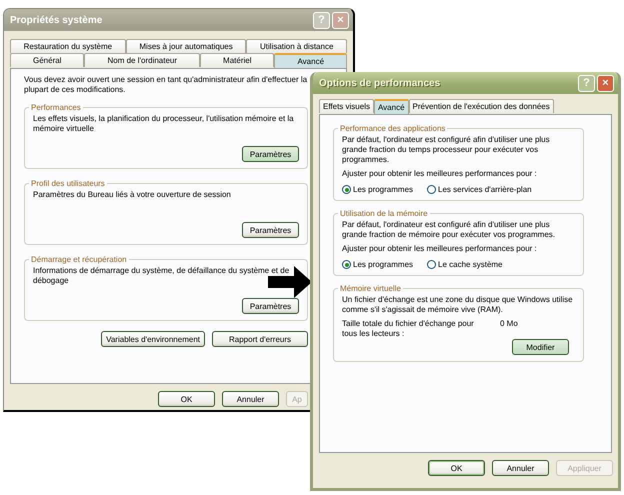 This screenshot has width=624, height=495. What do you see at coordinates (605, 83) in the screenshot?
I see `close-button: ×` at bounding box center [605, 83].